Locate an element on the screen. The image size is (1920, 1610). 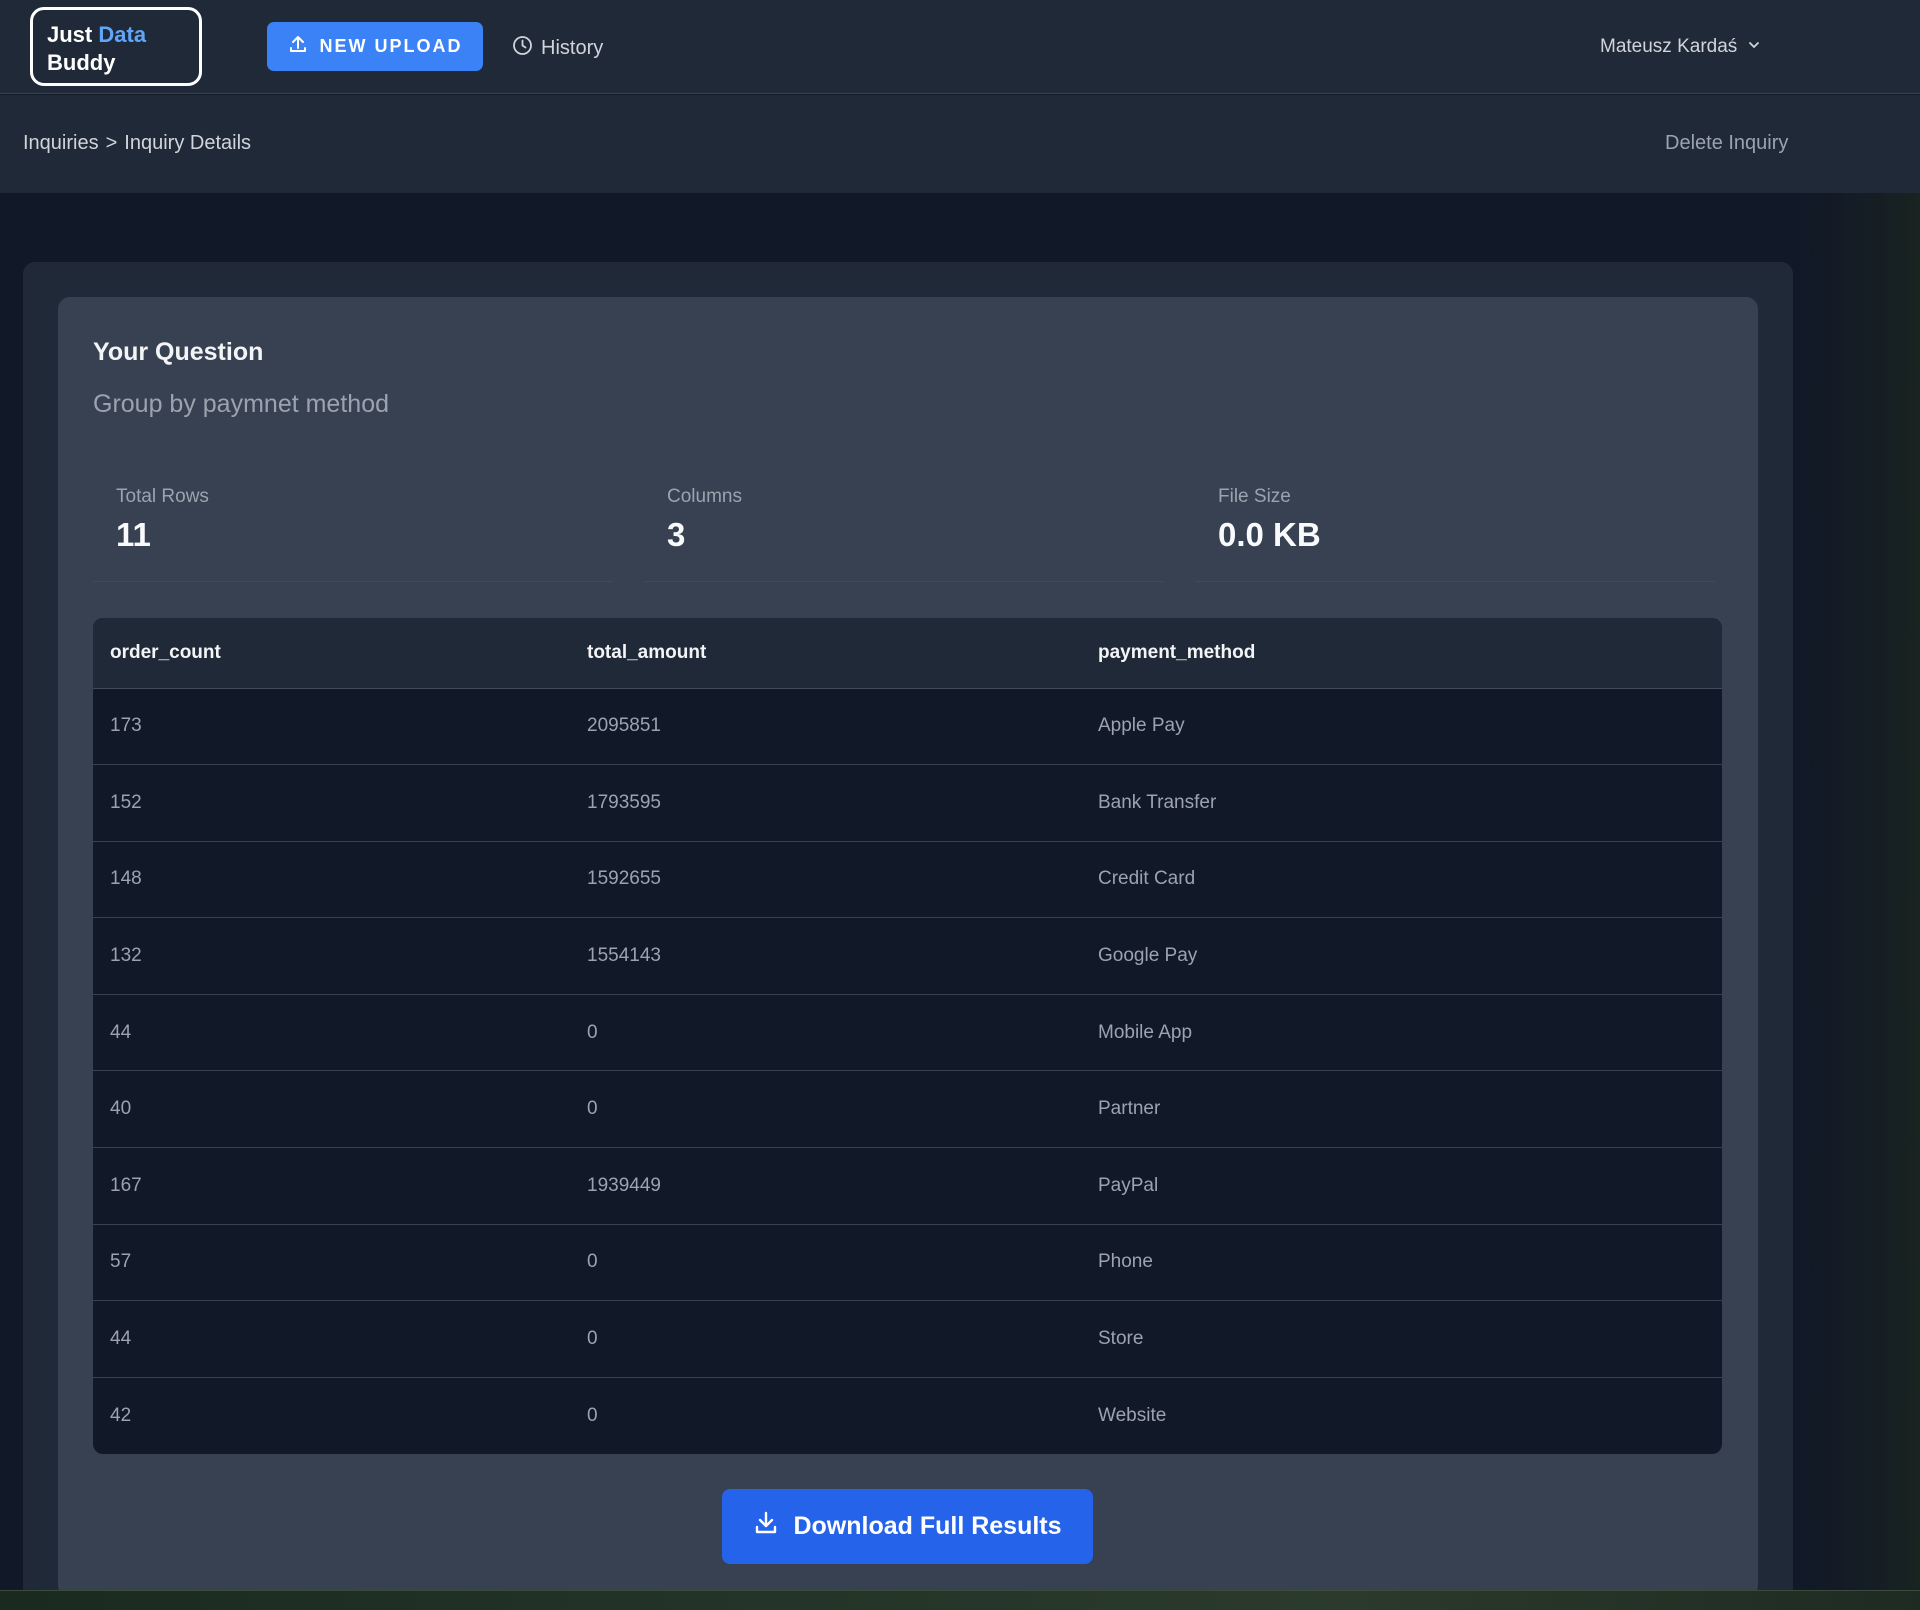
table-header-row: order_count total_amount payment_method is located at coordinates (907, 653).